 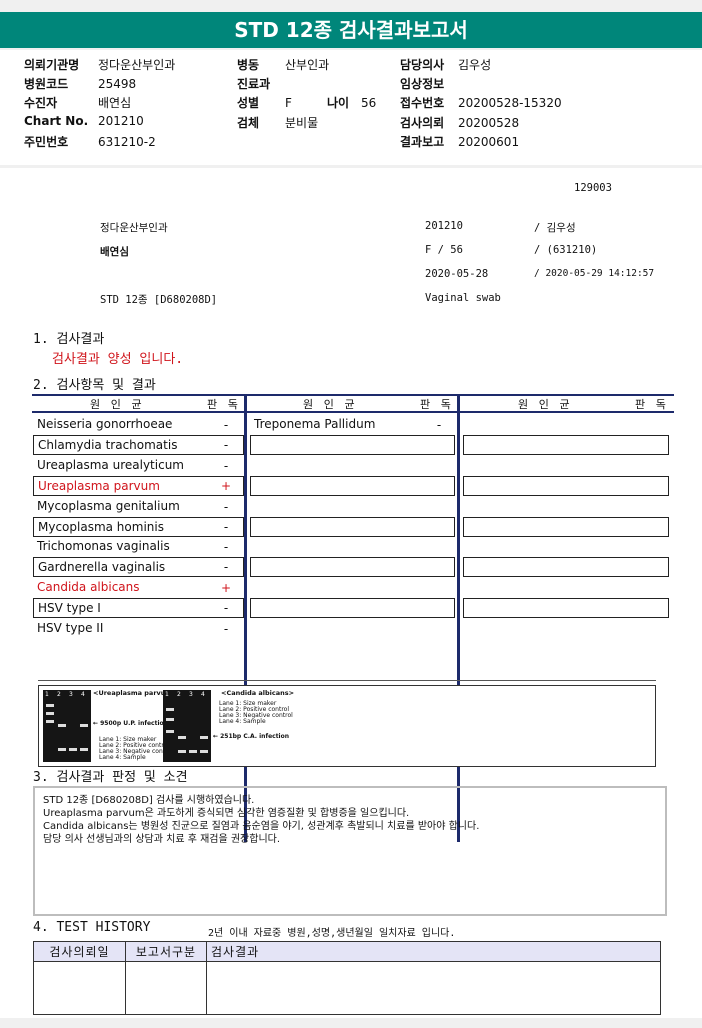 What do you see at coordinates (347, 680) in the screenshot?
I see `divider-line` at bounding box center [347, 680].